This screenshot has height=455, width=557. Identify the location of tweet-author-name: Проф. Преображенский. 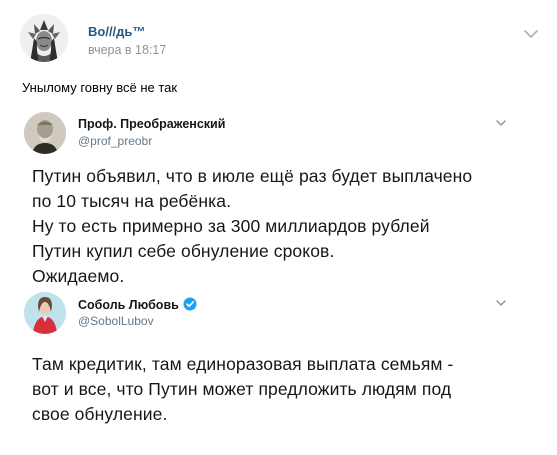
(151, 124).